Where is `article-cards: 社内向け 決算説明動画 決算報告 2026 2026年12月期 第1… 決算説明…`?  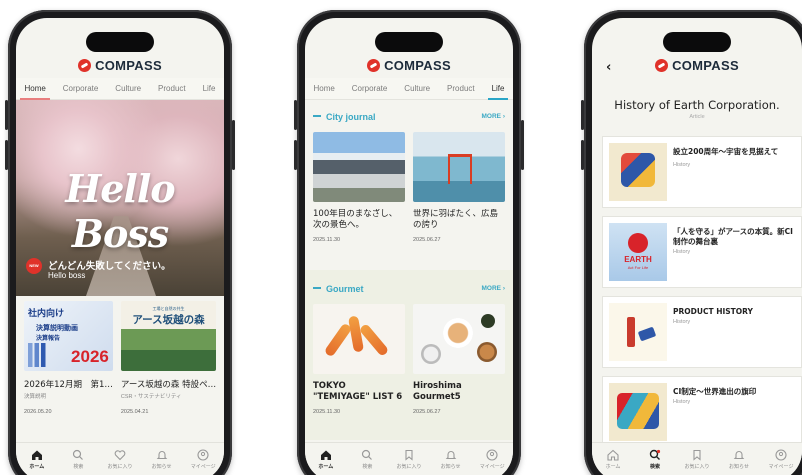 article-cards: 社内向け 決算説明動画 決算報告 2026 2026年12月期 第1… 決算説明… is located at coordinates (120, 358).